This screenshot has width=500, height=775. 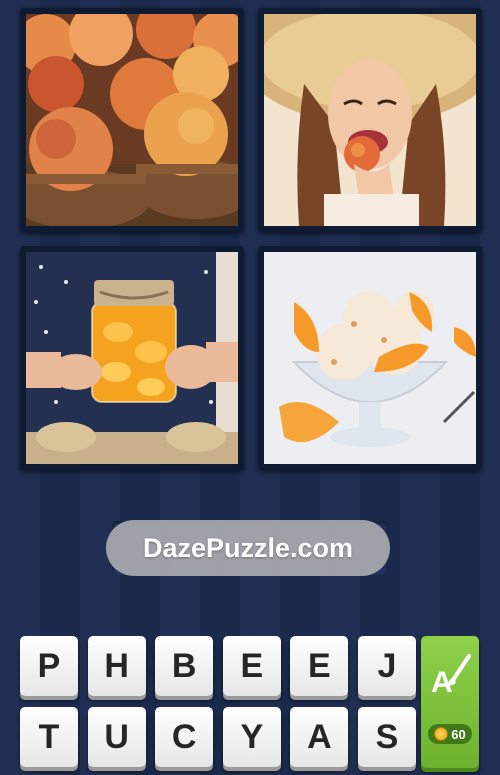 I want to click on clue-image-woman-eating-peach, so click(x=370, y=120).